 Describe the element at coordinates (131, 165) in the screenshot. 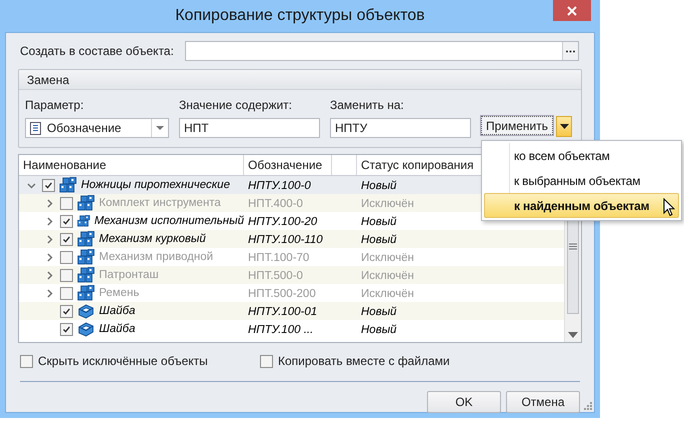

I see `column-header: Наименование` at that location.